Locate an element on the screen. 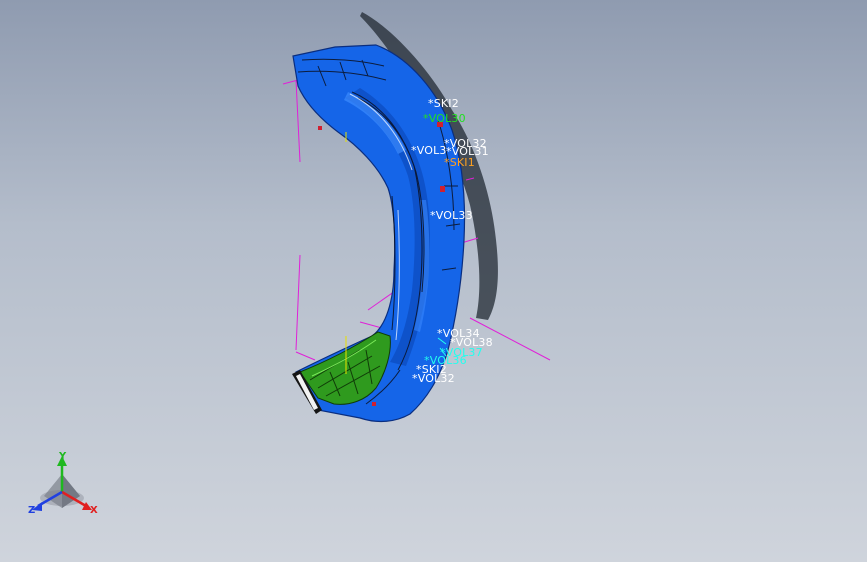  triad-z-label: Z is located at coordinates (32, 510).